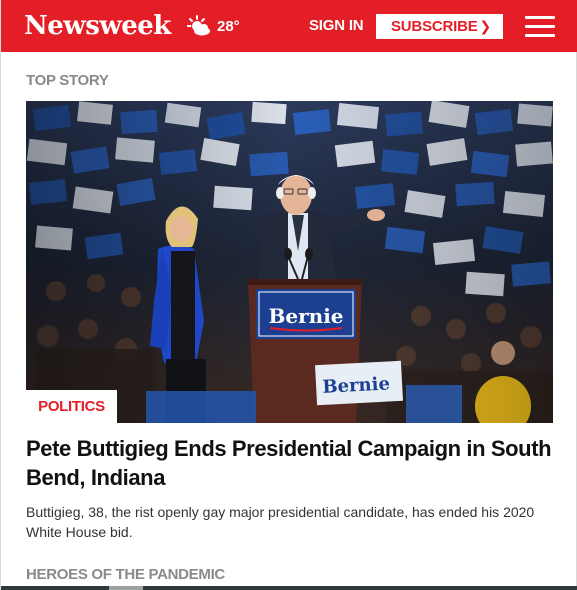 The height and width of the screenshot is (590, 577). Describe the element at coordinates (540, 27) in the screenshot. I see `hamburger-menu-icon` at that location.